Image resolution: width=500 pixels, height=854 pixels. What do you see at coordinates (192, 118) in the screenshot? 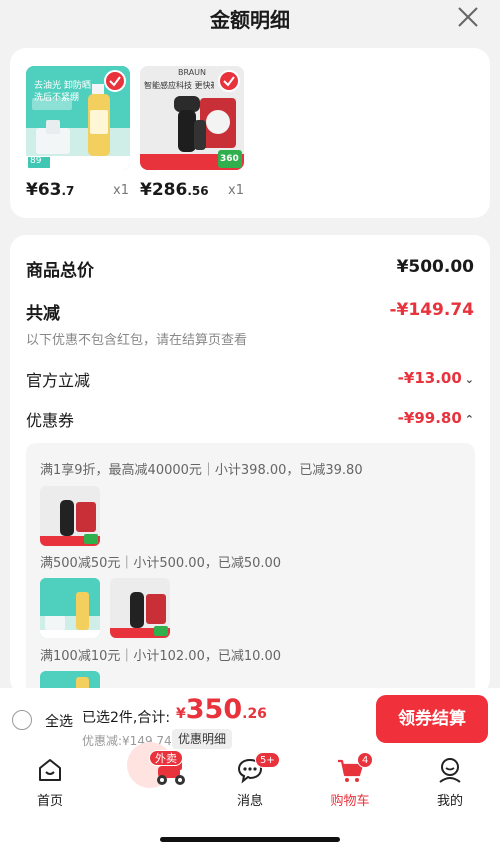
I see `electric-shaver-product-image: BRAUN 智能感应科技 更快剃净 360` at bounding box center [192, 118].